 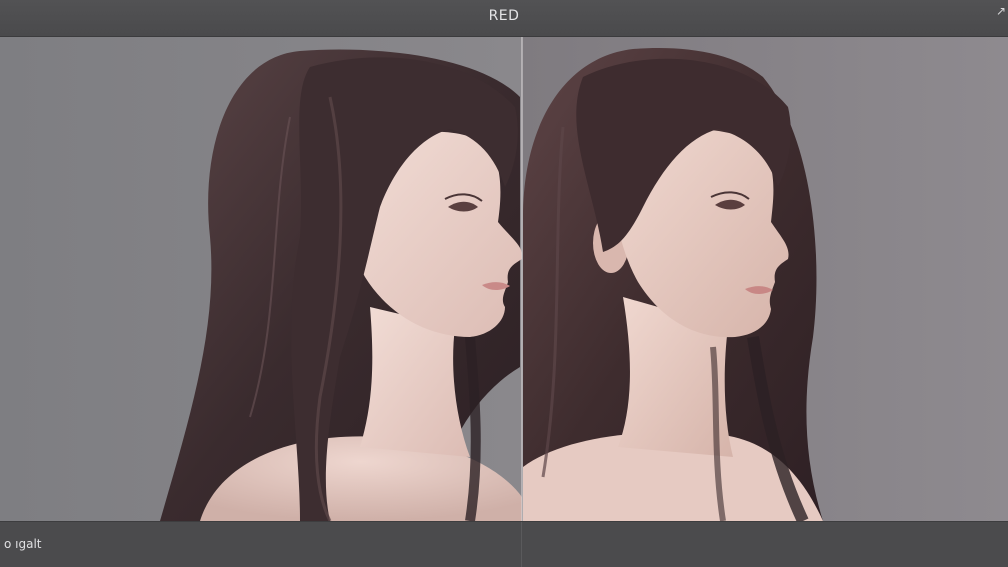 I want to click on status-bar: o ıgalt, so click(x=504, y=544).